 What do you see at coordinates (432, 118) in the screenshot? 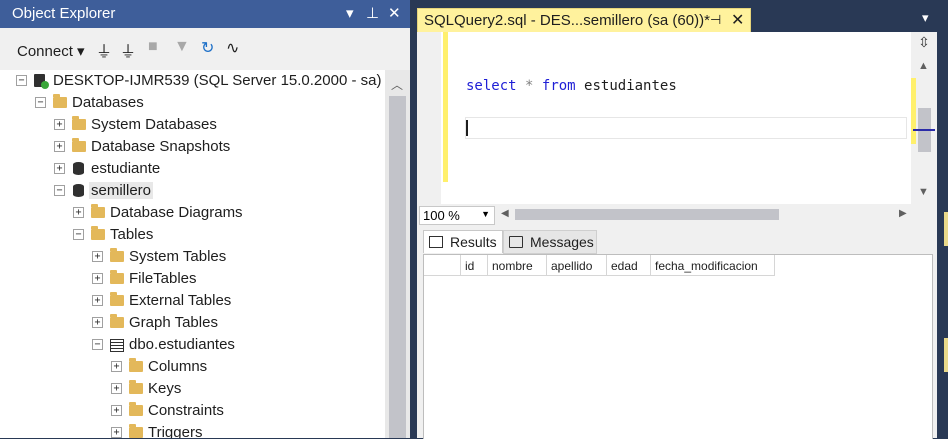
I see `editor-gutter` at bounding box center [432, 118].